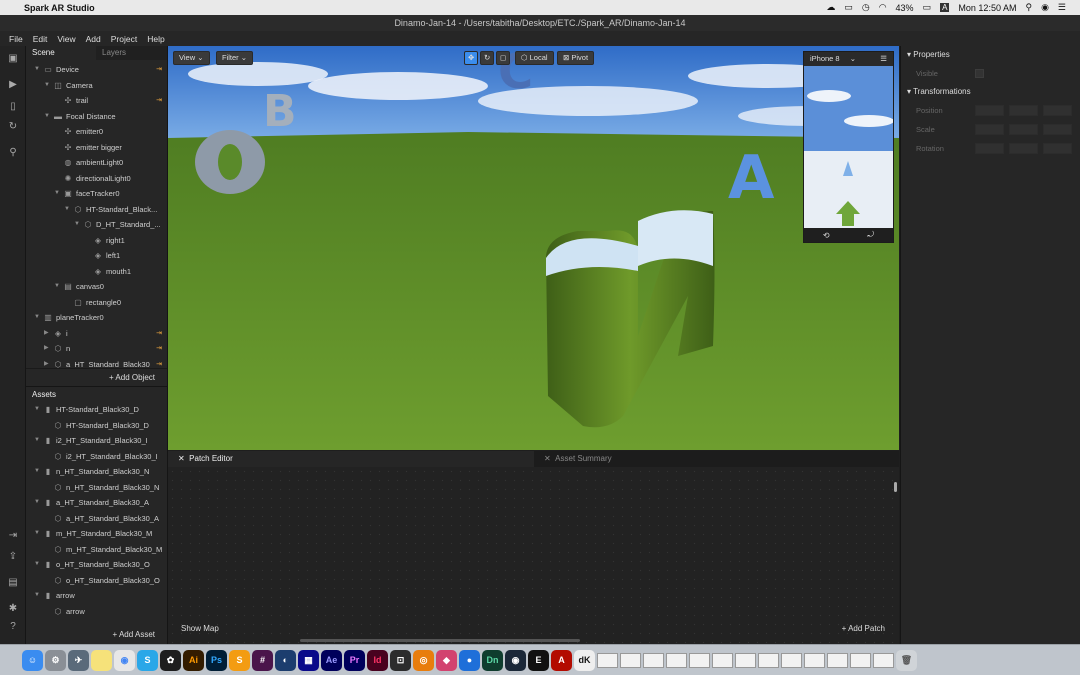 The height and width of the screenshot is (675, 1080). I want to click on asset-tree-row: ▼ ▮ o_HT_Standard_Black30_O, so click(96, 565).